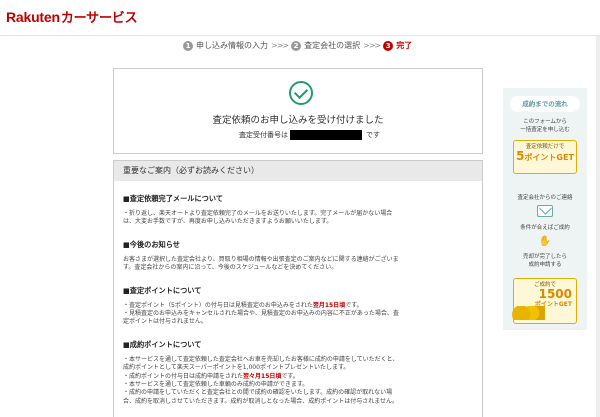  I want to click on mail-icon, so click(545, 211).